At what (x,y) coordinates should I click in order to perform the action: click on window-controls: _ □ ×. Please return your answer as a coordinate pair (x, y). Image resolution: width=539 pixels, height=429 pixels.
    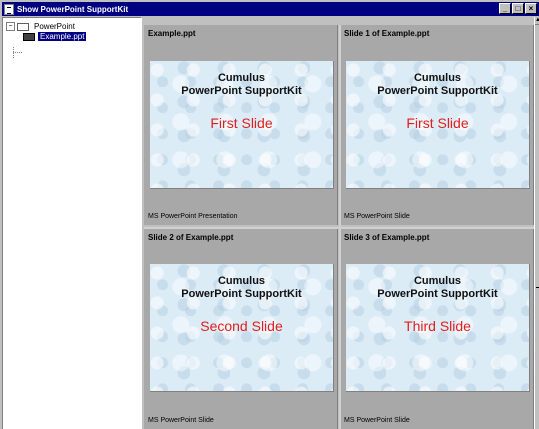
    Looking at the image, I should click on (518, 8).